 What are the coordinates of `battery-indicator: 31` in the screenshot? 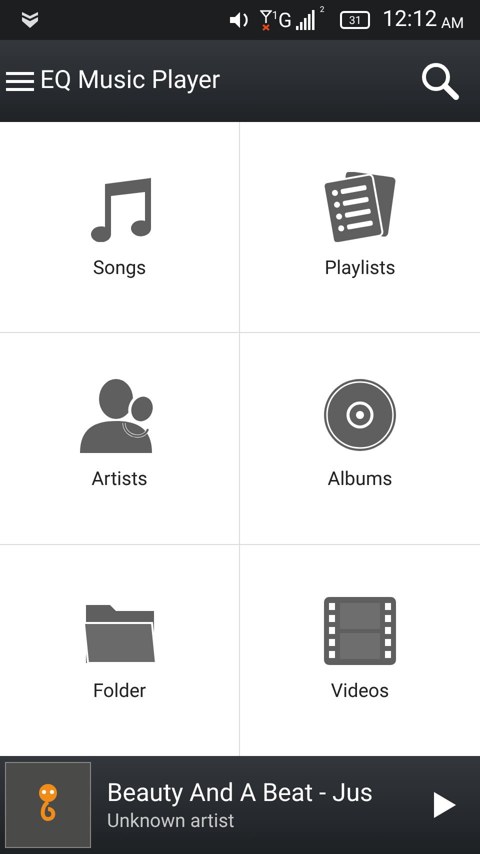 It's located at (355, 20).